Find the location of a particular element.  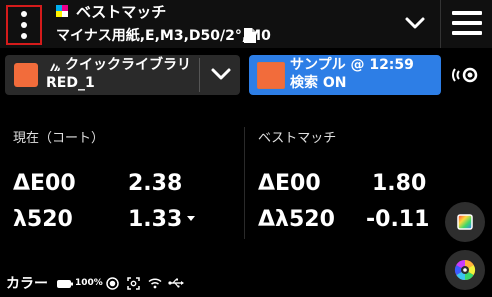

app-title: ベストマッチ is located at coordinates (121, 12).